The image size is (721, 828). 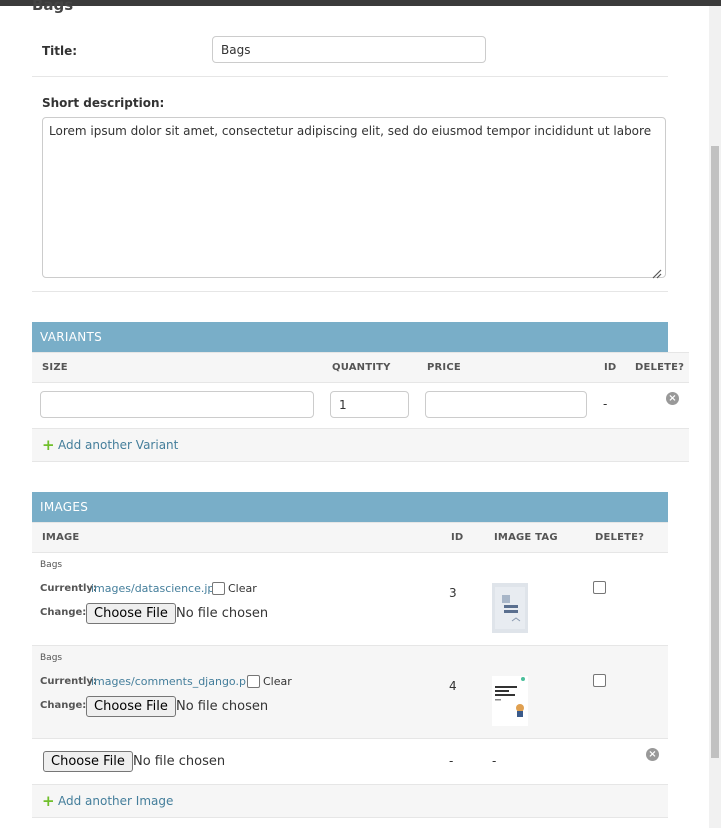 I want to click on title-label: Title:, so click(x=60, y=51).